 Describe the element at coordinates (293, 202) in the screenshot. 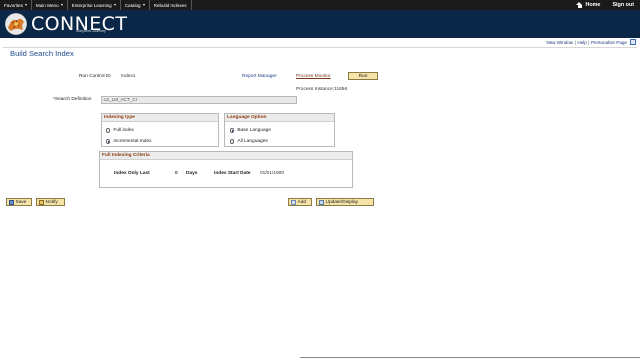

I see `add-icon` at that location.